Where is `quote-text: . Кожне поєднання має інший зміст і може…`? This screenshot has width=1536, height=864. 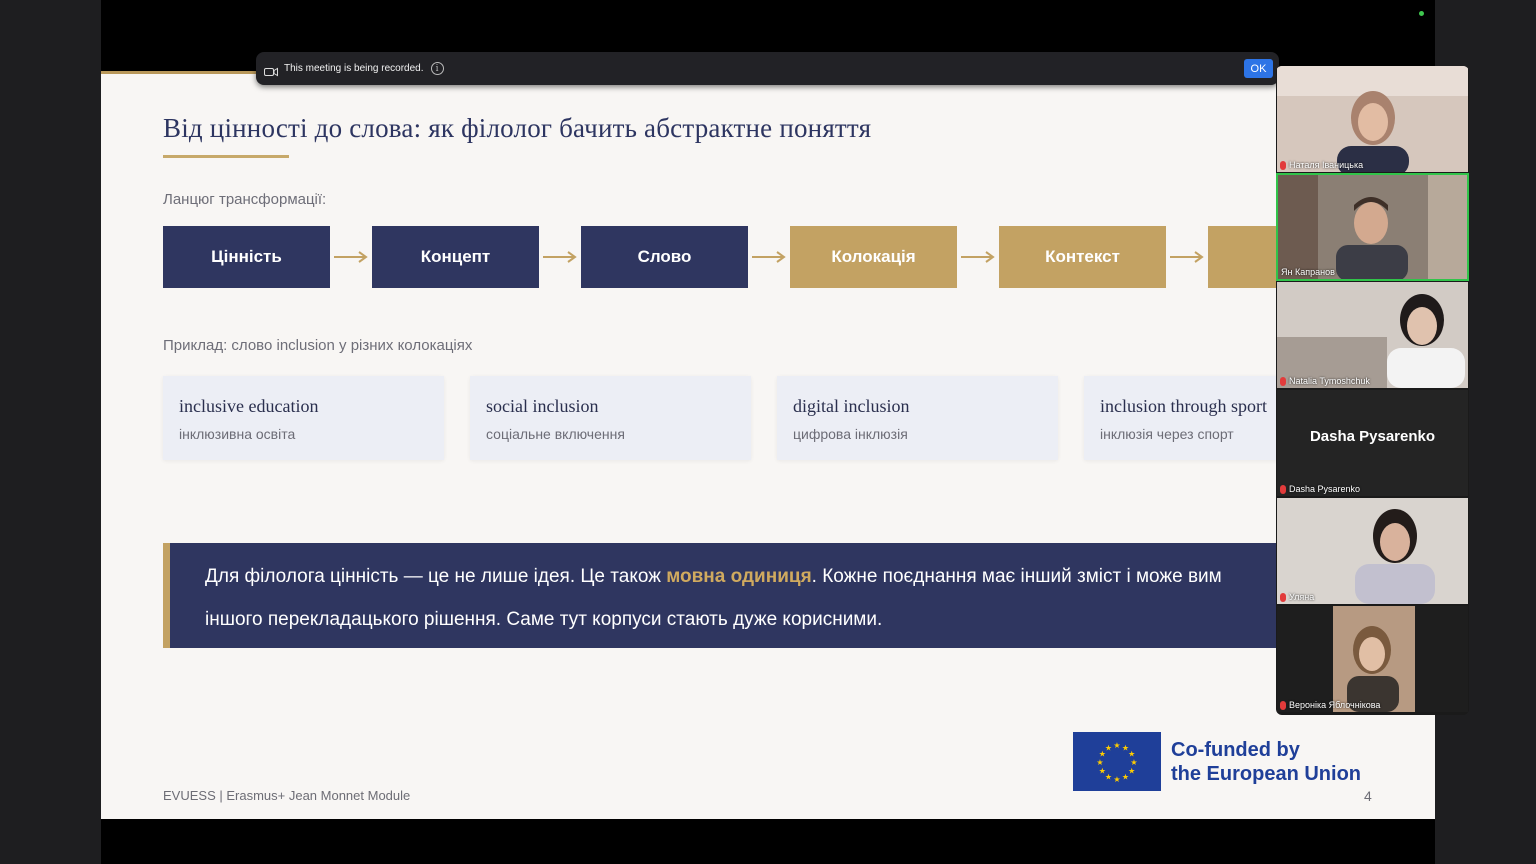 quote-text: . Кожне поєднання має інший зміст і може… is located at coordinates (1016, 576).